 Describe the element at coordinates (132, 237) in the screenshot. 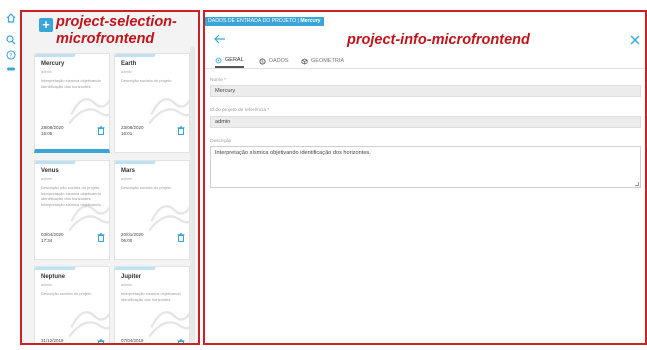

I see `project-date: 20/01/2020 06:00` at that location.